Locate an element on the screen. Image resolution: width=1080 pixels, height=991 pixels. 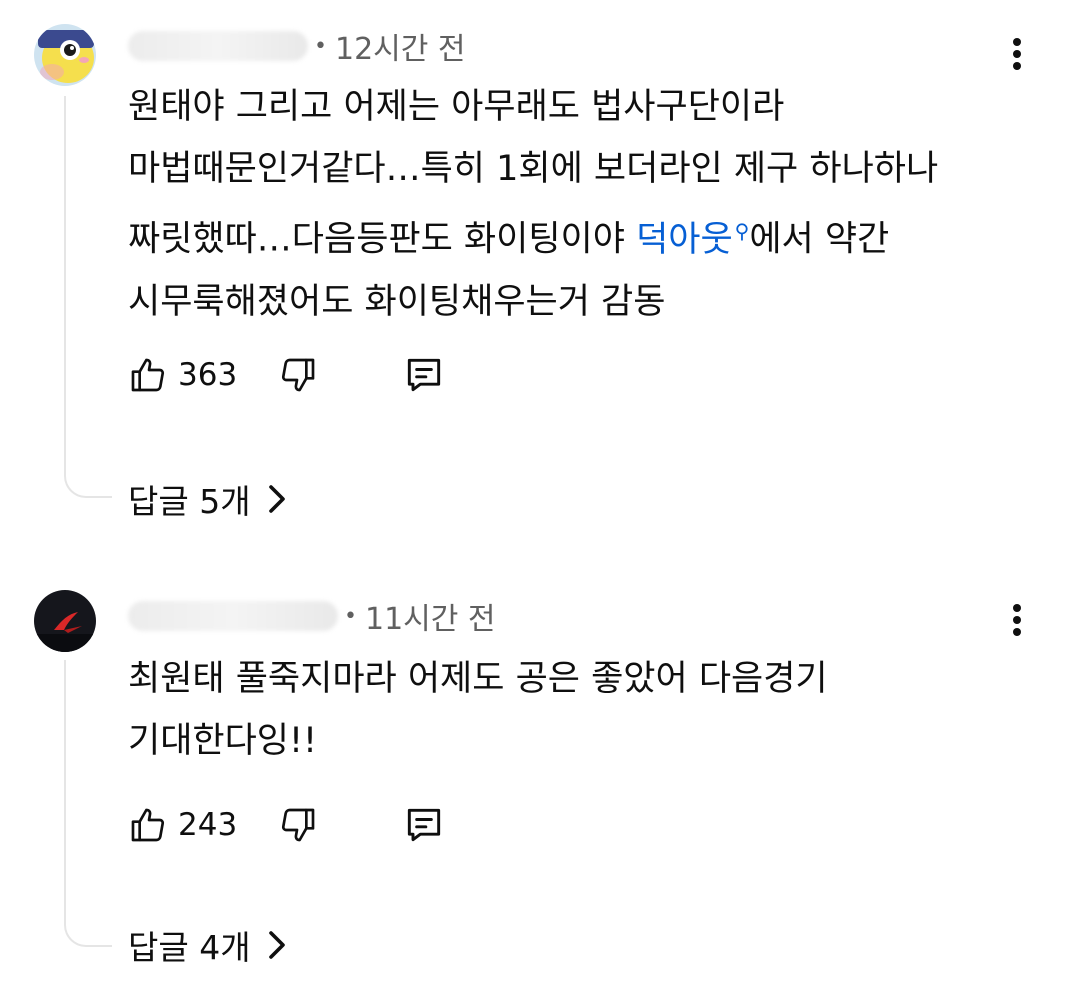
comment-line: 시무룩해졌어도 화이팅채우는거 감동 is located at coordinates (397, 301).